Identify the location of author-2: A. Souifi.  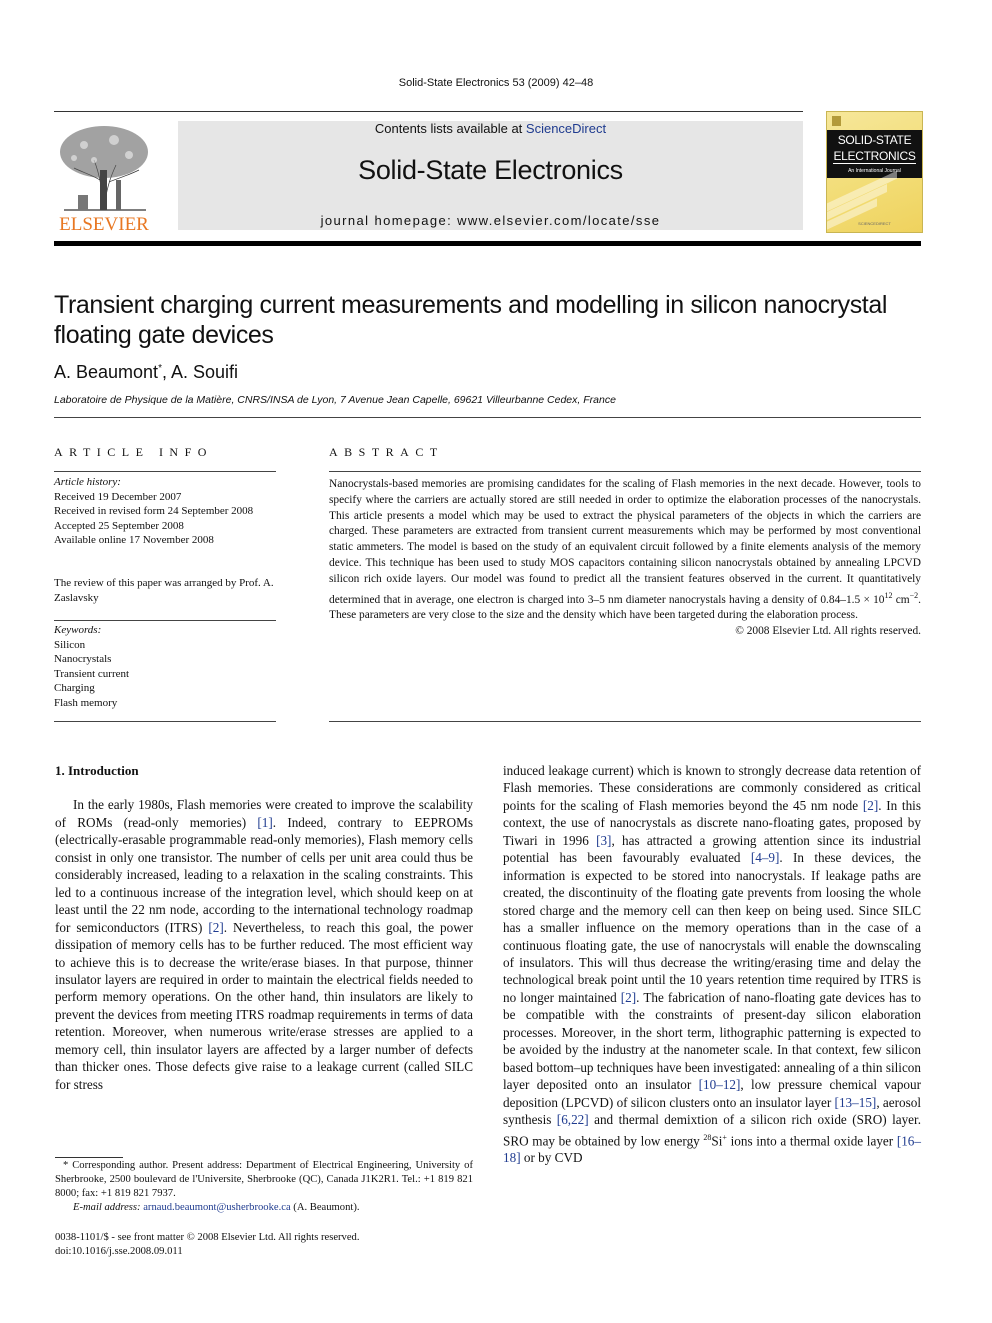
(204, 372).